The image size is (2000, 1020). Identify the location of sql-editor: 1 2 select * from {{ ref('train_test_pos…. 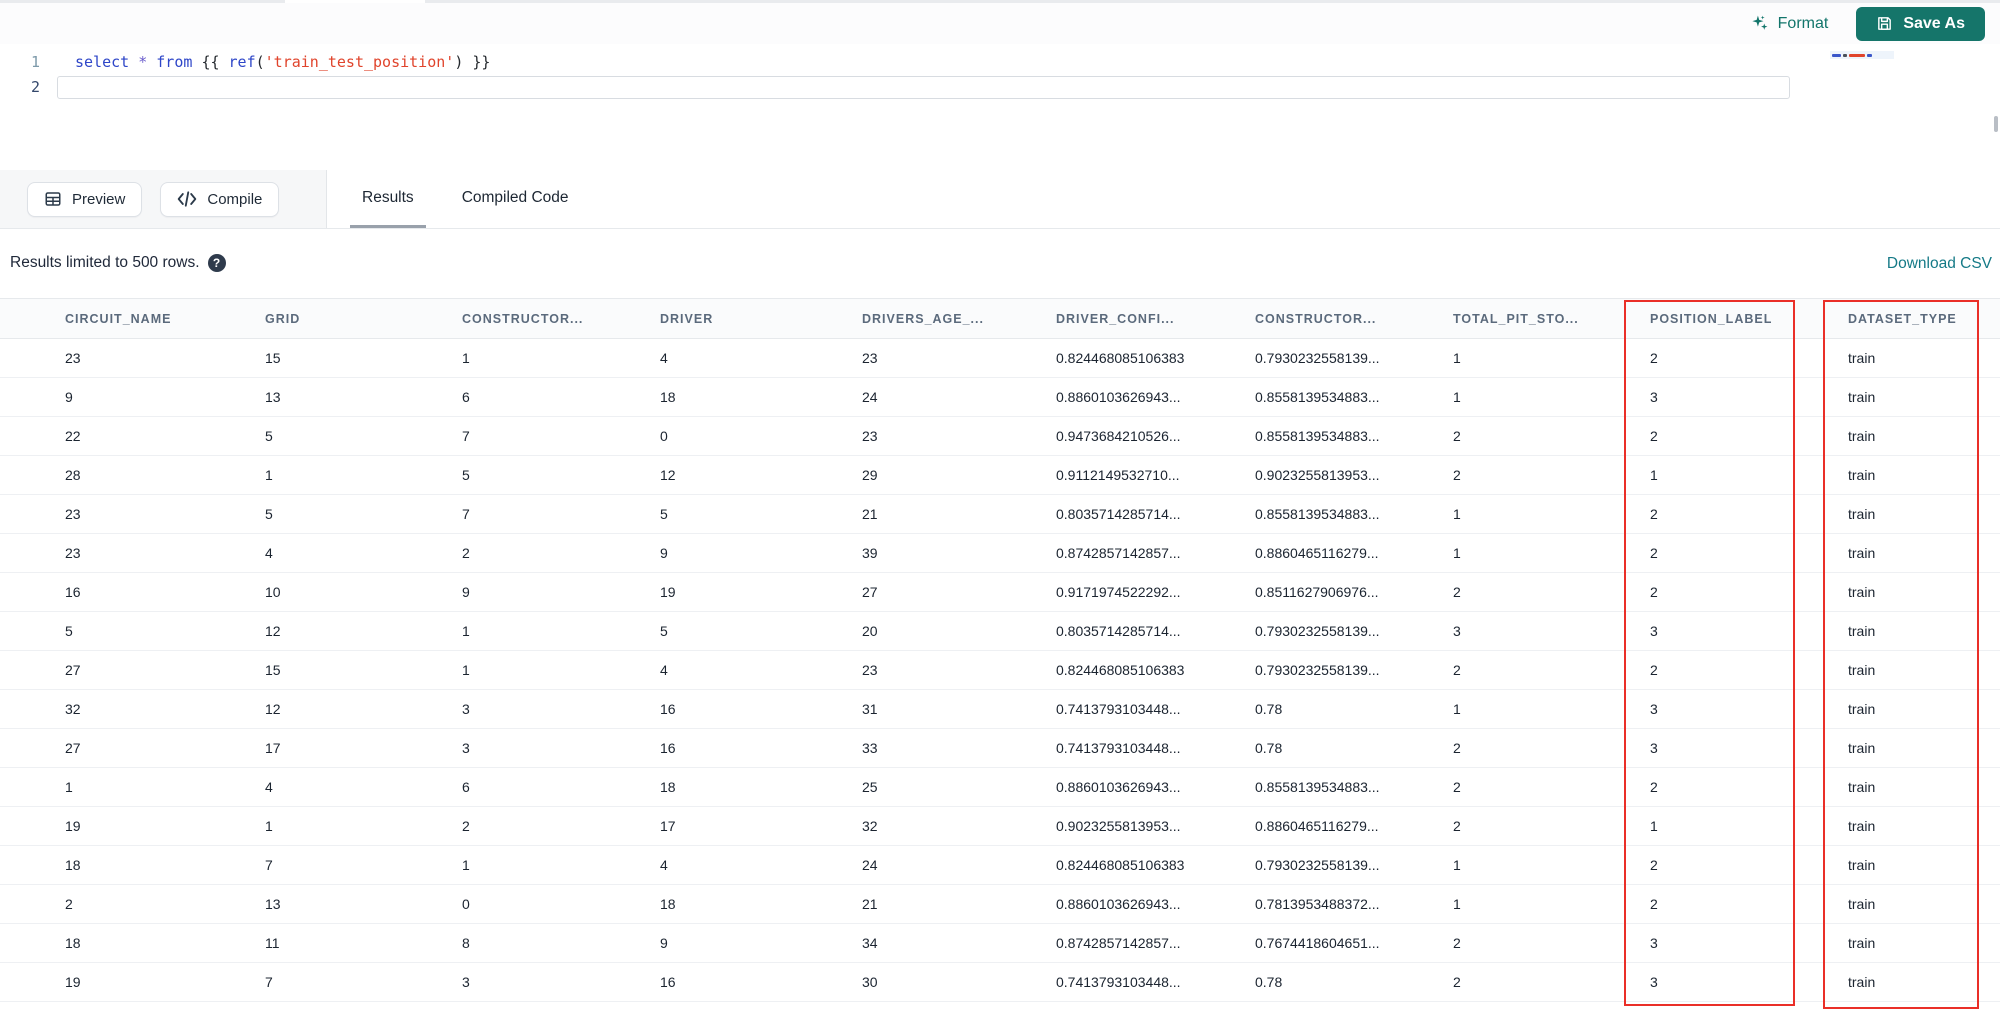
(1000, 107).